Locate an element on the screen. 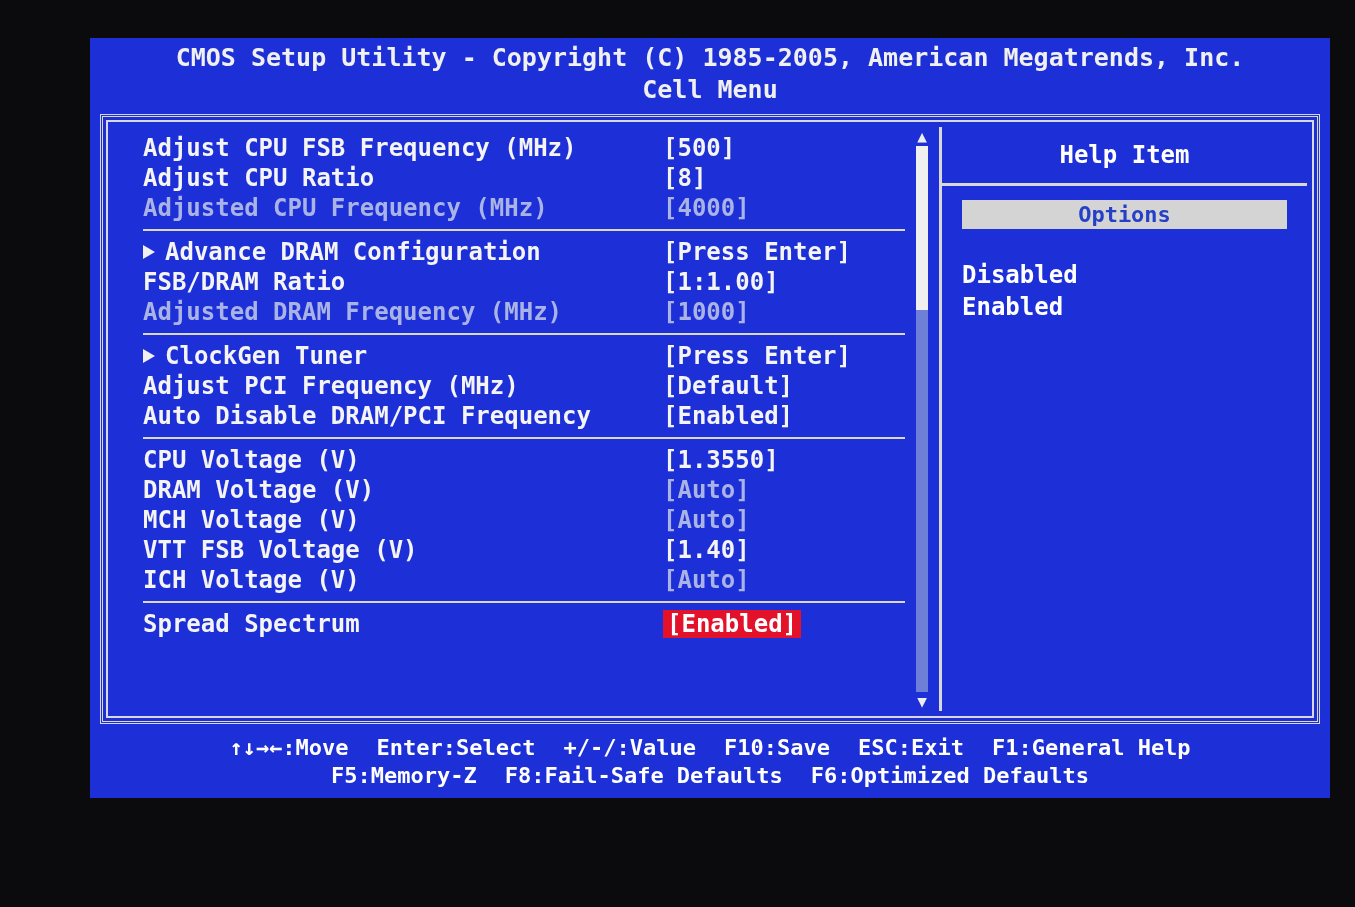 This screenshot has height=907, width=1355. scroll-up-arrow: ▲ is located at coordinates (922, 136).